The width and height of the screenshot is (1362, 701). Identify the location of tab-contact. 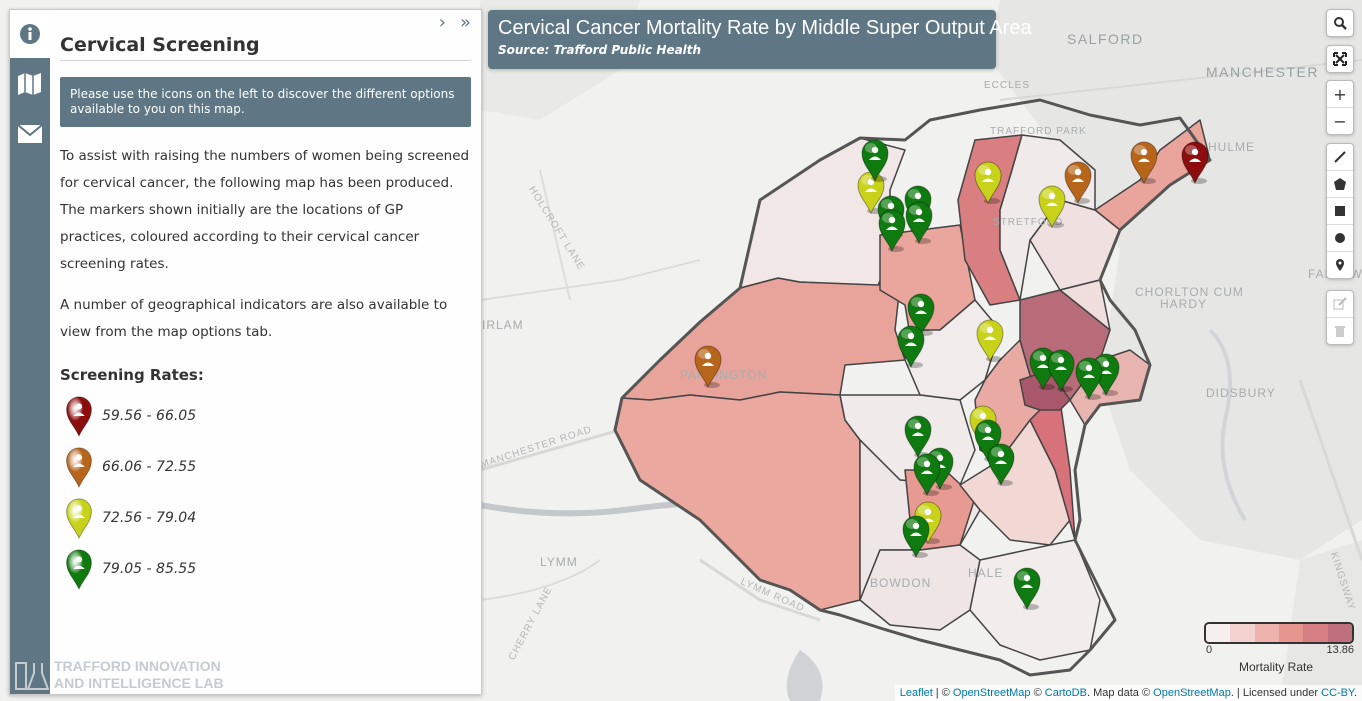
(30, 134).